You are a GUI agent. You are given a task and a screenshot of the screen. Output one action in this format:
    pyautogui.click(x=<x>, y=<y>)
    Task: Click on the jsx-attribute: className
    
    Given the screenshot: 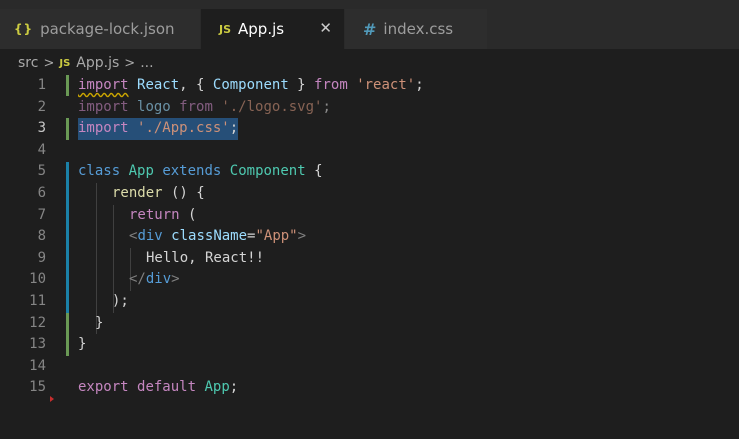 What is the action you would take?
    pyautogui.click(x=209, y=236)
    